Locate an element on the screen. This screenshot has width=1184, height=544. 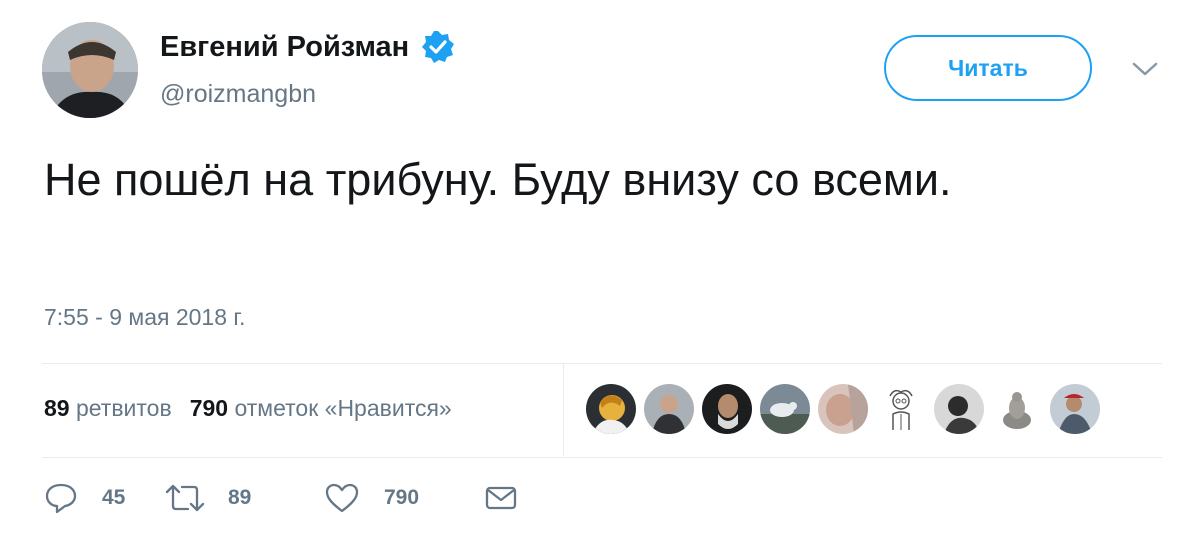
direct-message-action is located at coordinates (501, 498).